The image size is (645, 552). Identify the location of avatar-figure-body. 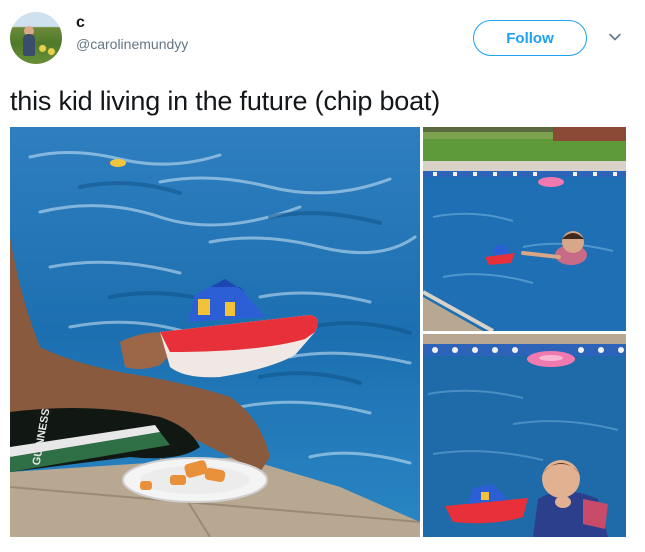
(29, 45).